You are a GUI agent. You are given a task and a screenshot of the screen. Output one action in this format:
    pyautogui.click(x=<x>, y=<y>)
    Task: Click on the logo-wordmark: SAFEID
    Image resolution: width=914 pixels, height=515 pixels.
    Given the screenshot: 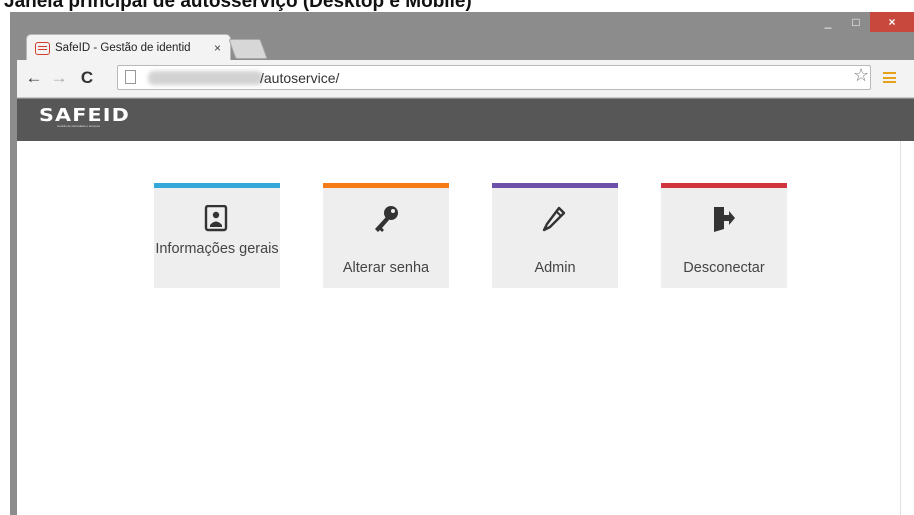 What is the action you would take?
    pyautogui.click(x=84, y=115)
    